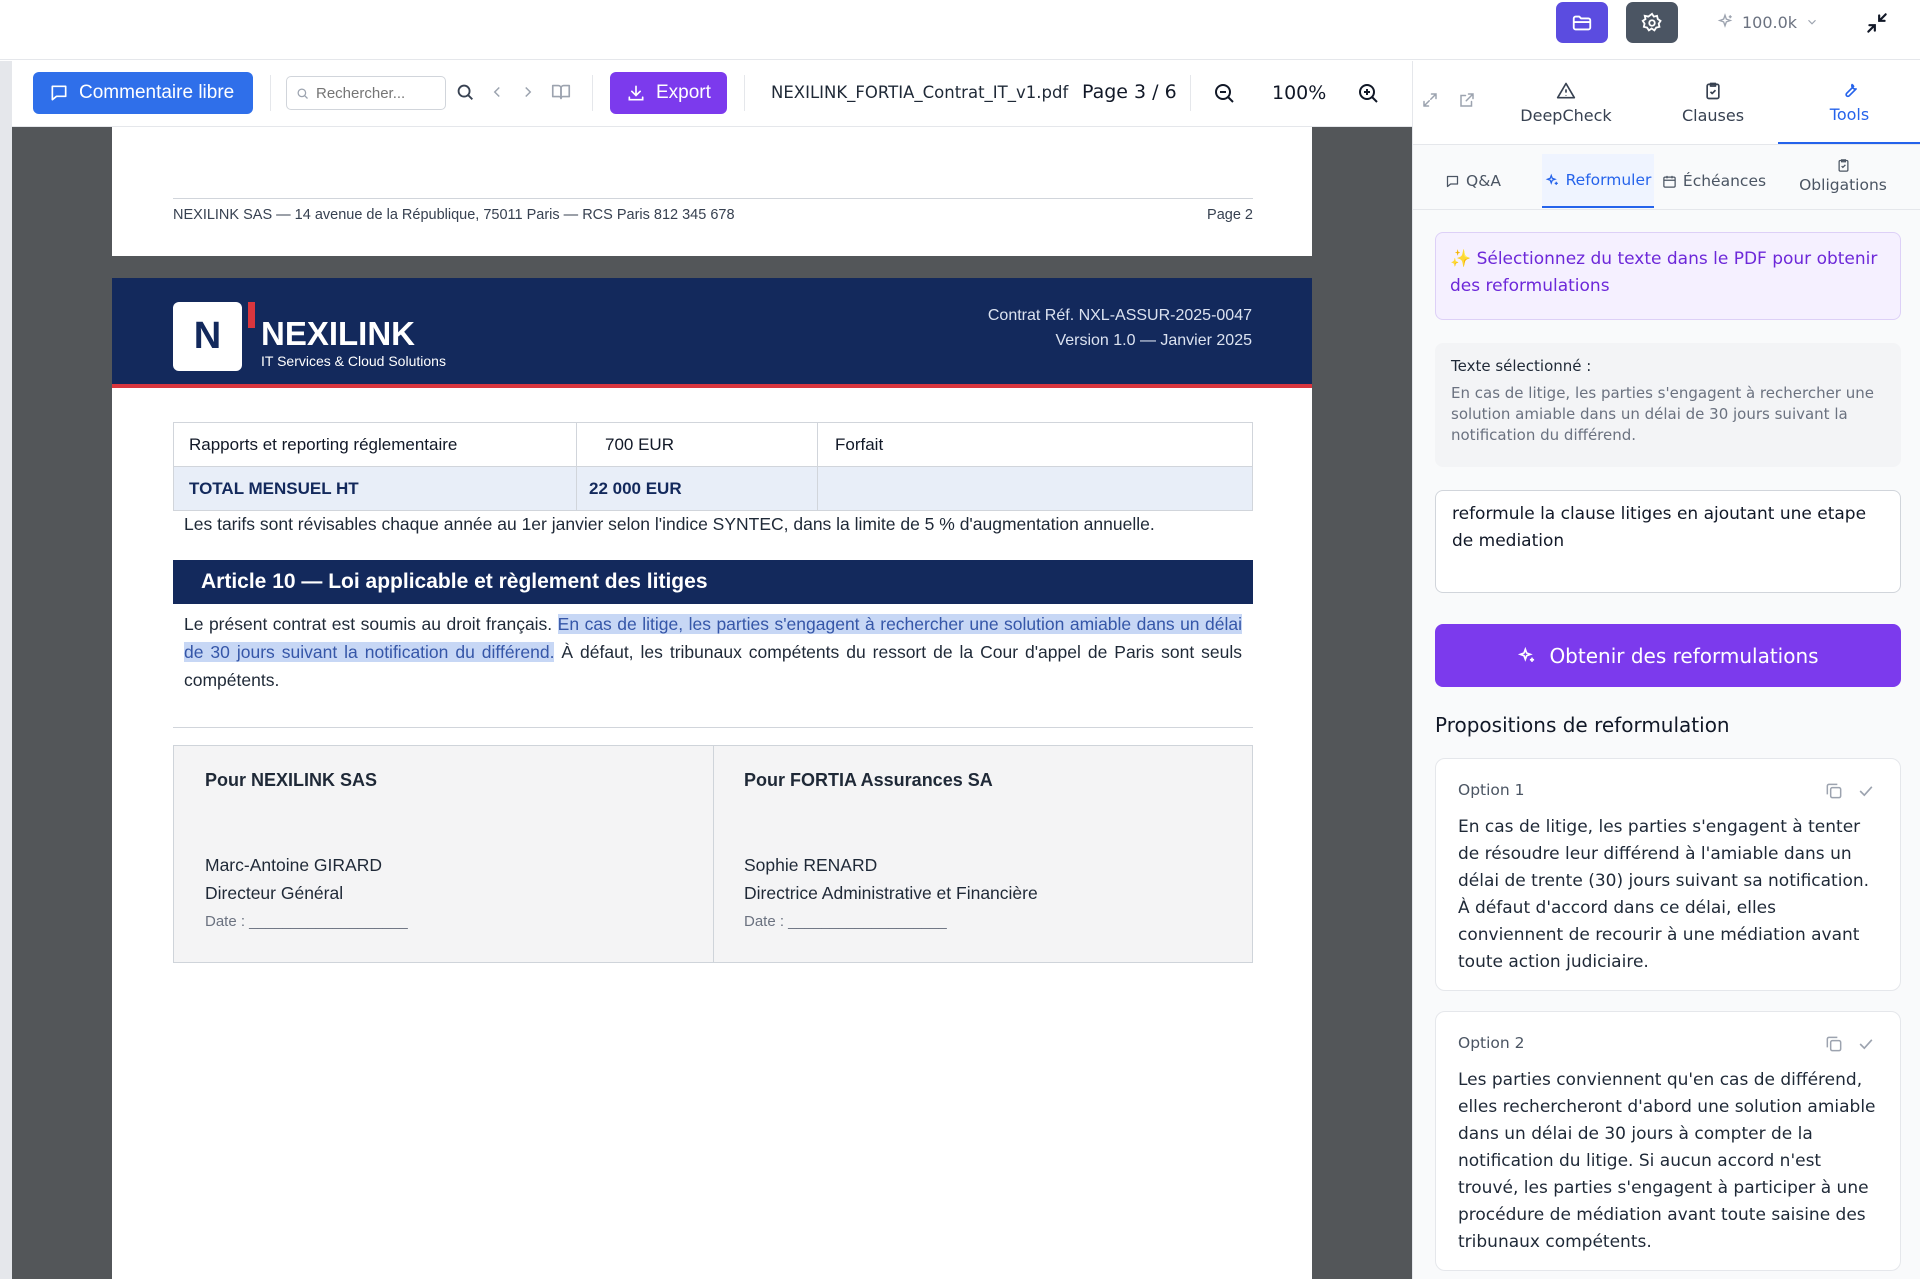 This screenshot has width=1920, height=1279. I want to click on file-name: NEXILINK_FORTIA_Contrat_IT_v1.pdf, so click(920, 92).